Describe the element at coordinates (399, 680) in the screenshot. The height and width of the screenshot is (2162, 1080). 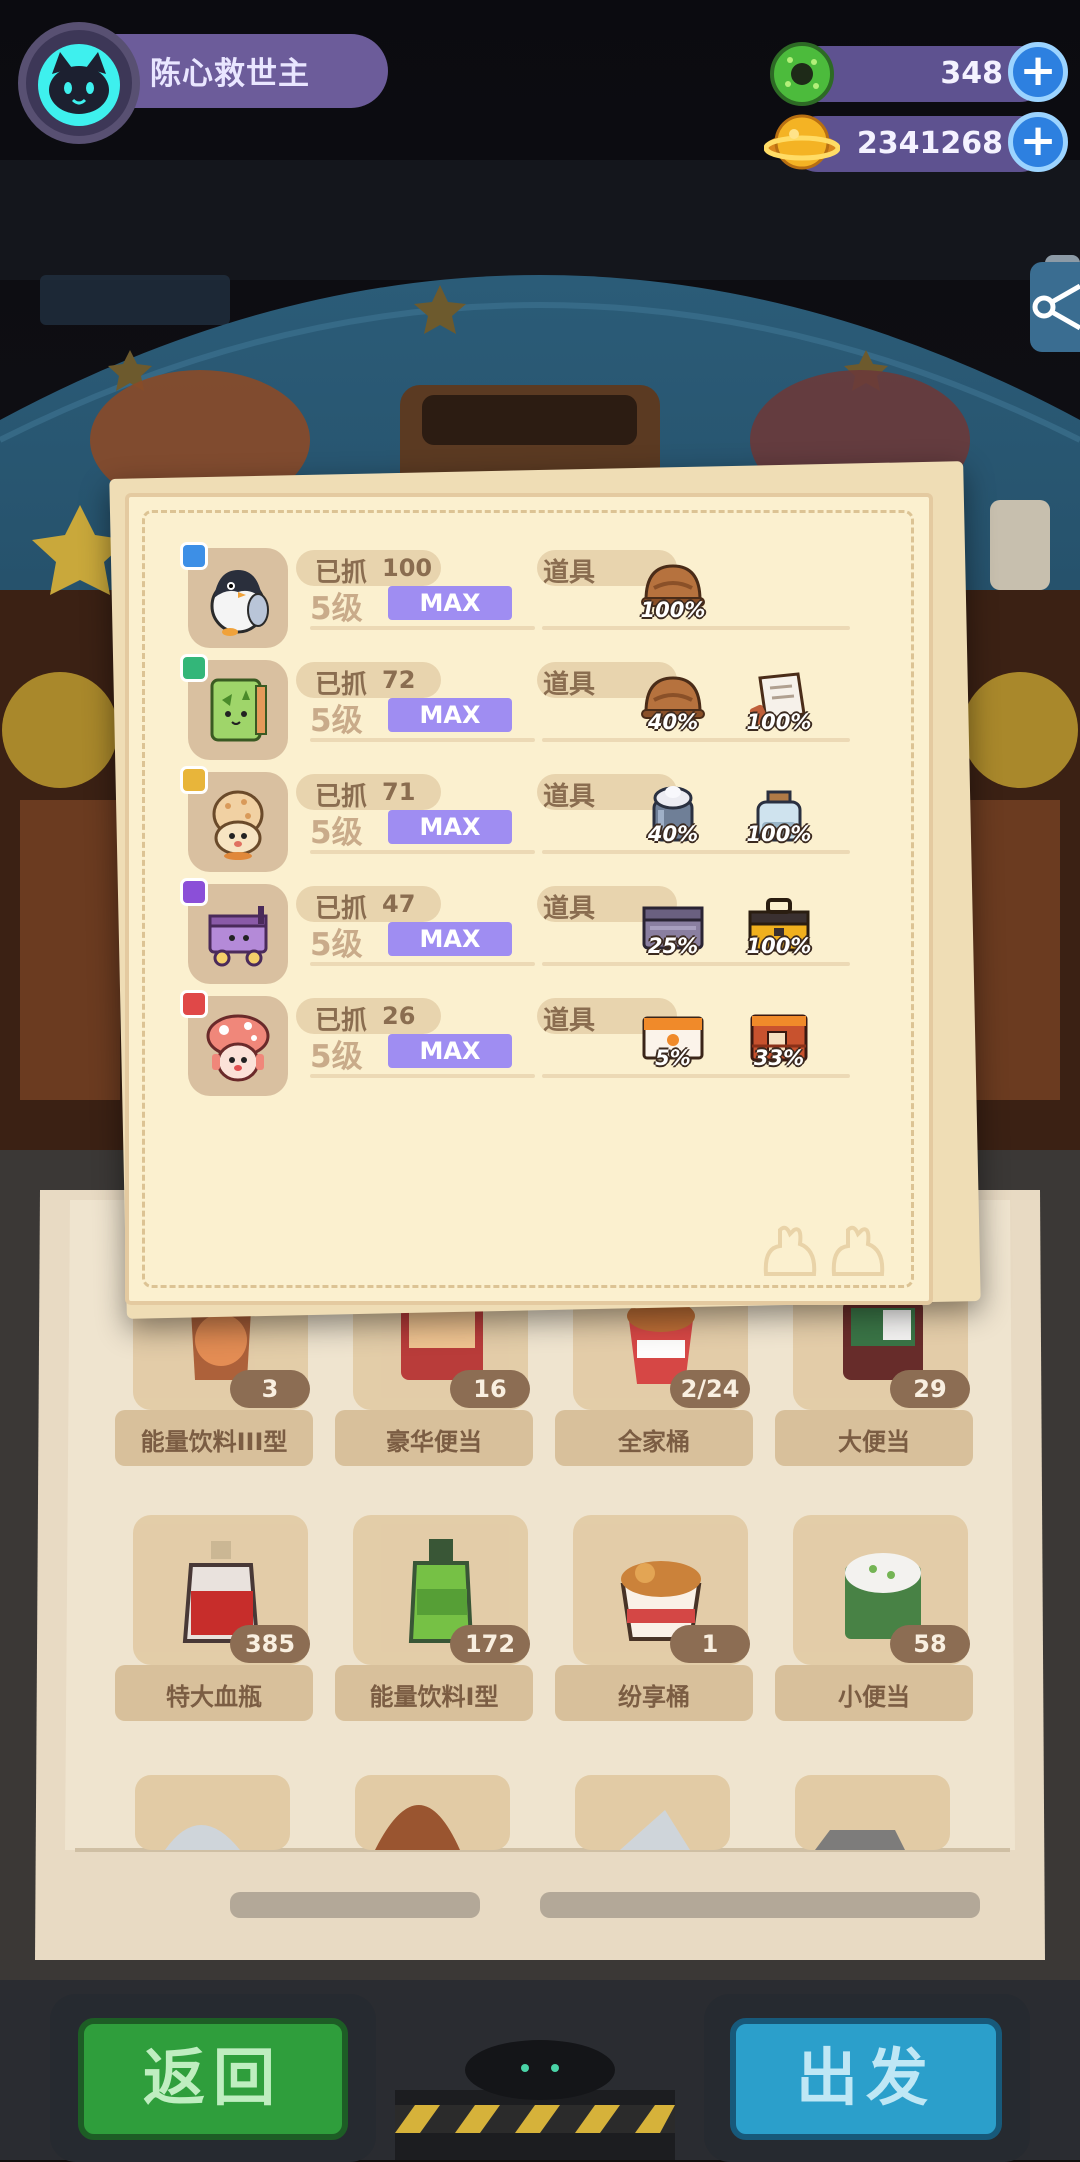
I see `caught-count: 72` at that location.